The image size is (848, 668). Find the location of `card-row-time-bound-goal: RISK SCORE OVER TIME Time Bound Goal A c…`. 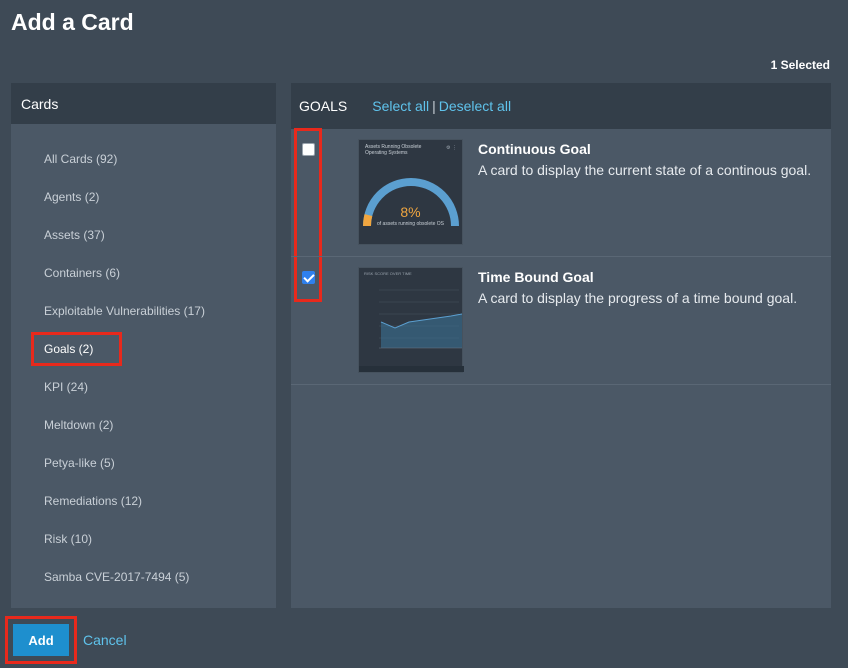

card-row-time-bound-goal: RISK SCORE OVER TIME Time Bound Goal A c… is located at coordinates (561, 321).